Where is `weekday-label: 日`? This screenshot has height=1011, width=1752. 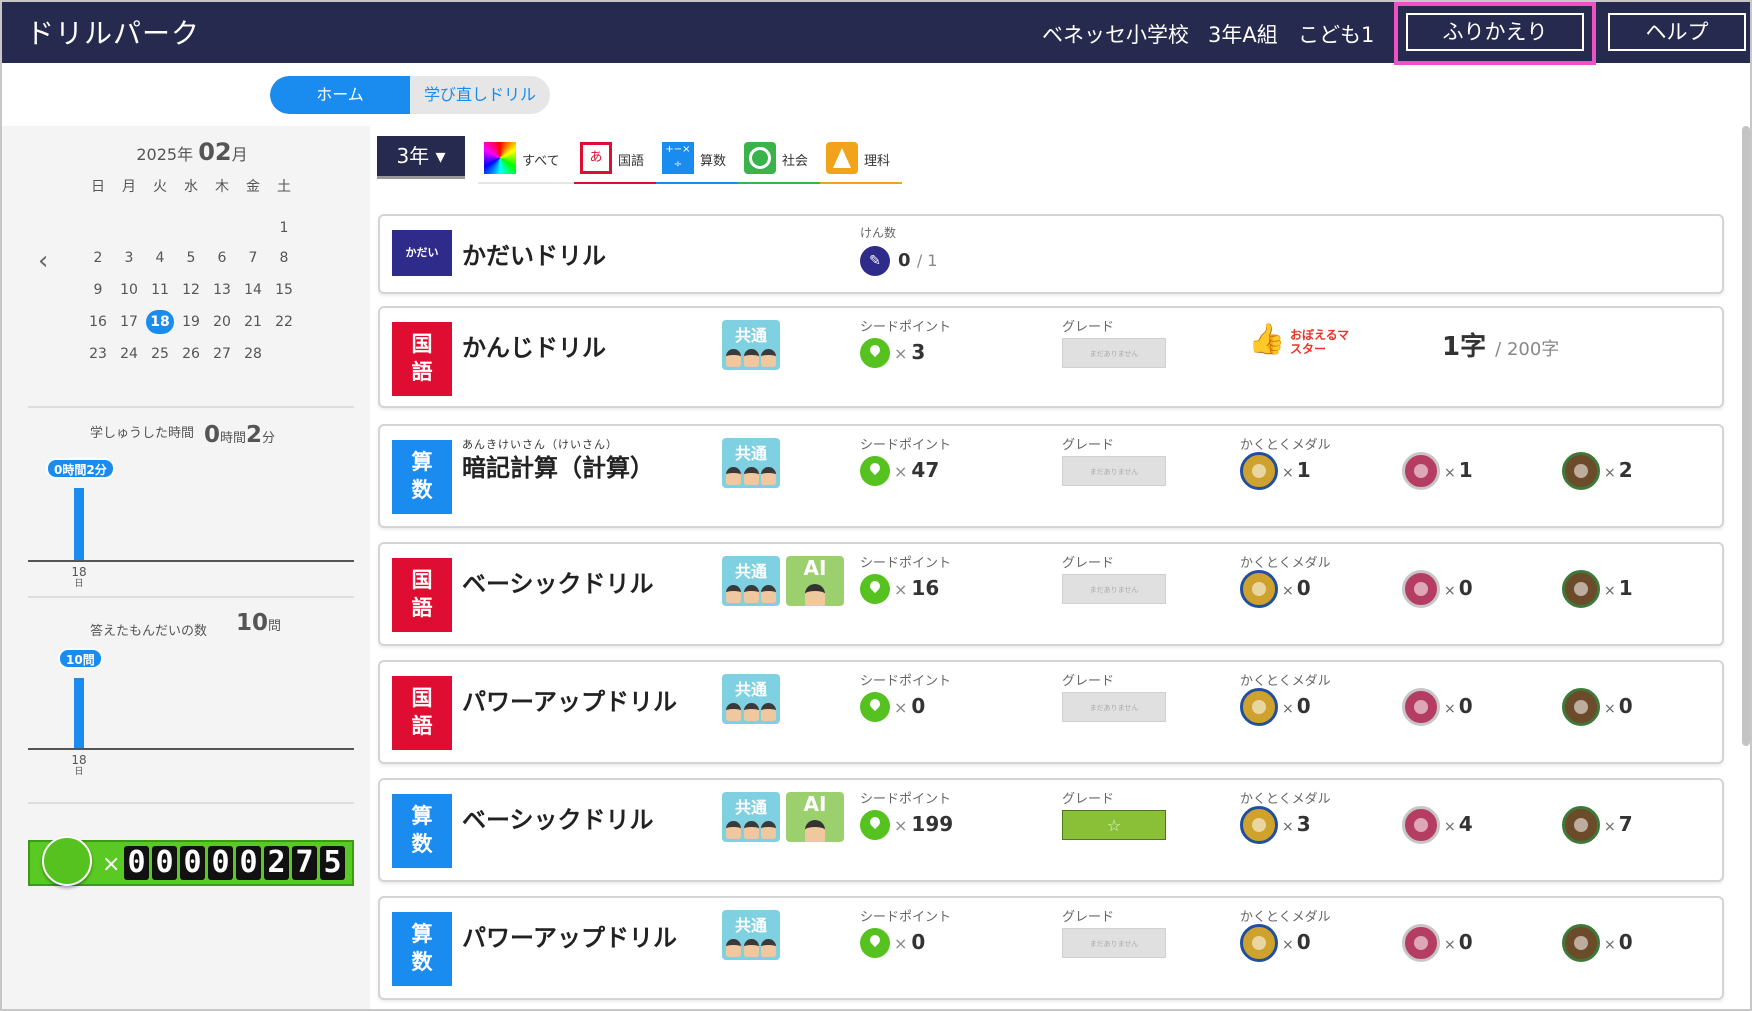 weekday-label: 日 is located at coordinates (98, 187).